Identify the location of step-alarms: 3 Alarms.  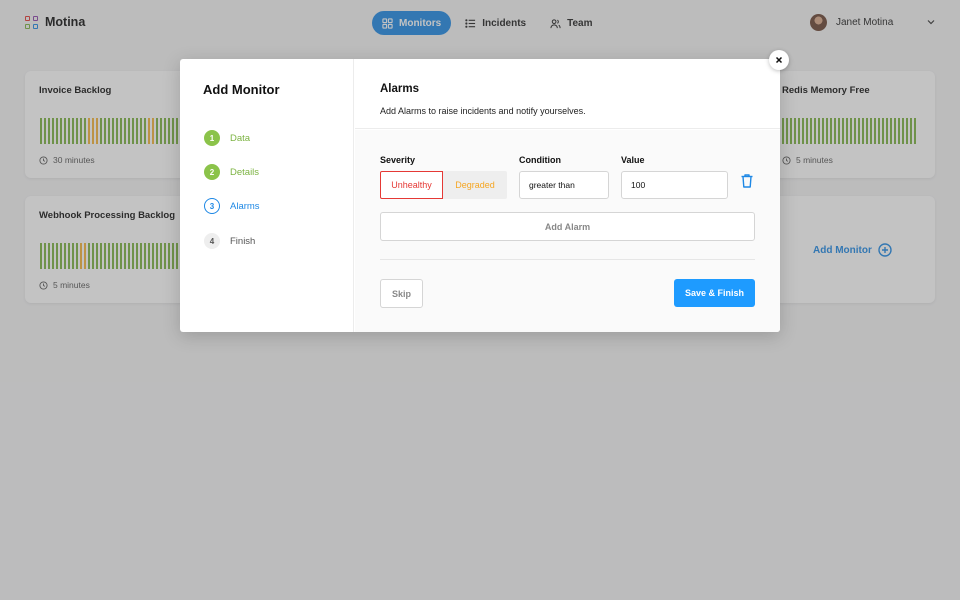
(232, 206).